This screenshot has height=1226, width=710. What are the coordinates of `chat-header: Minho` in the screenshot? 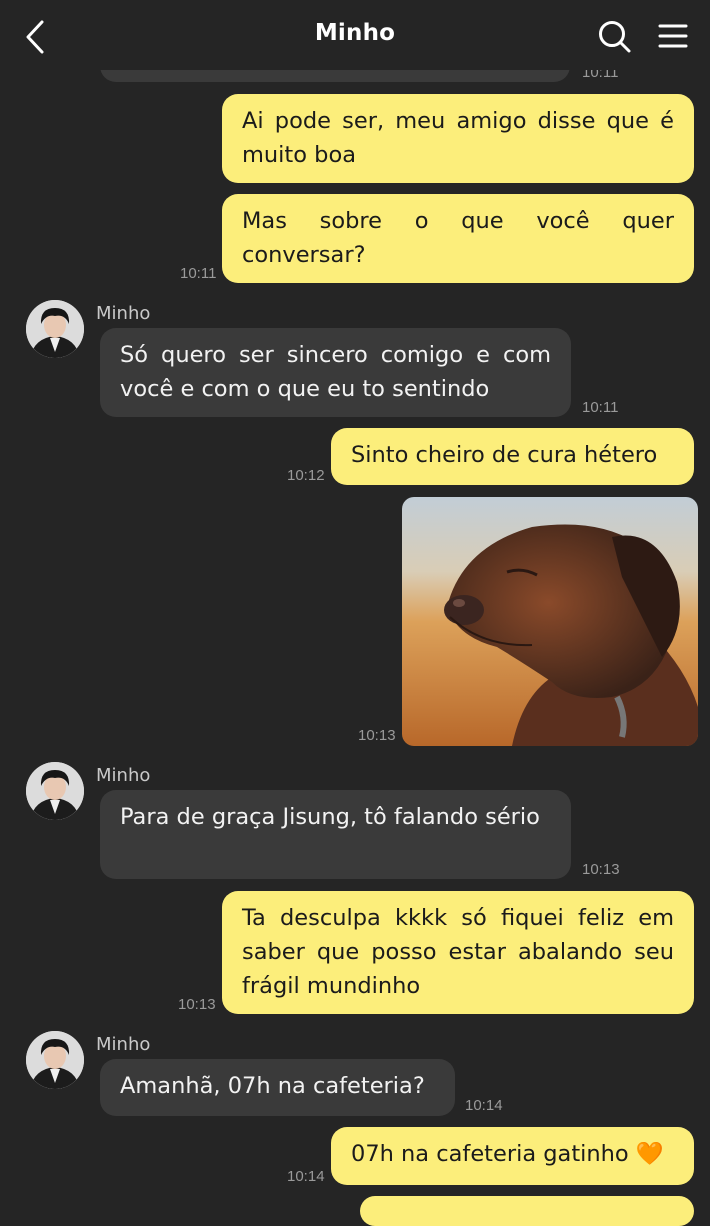 It's located at (355, 35).